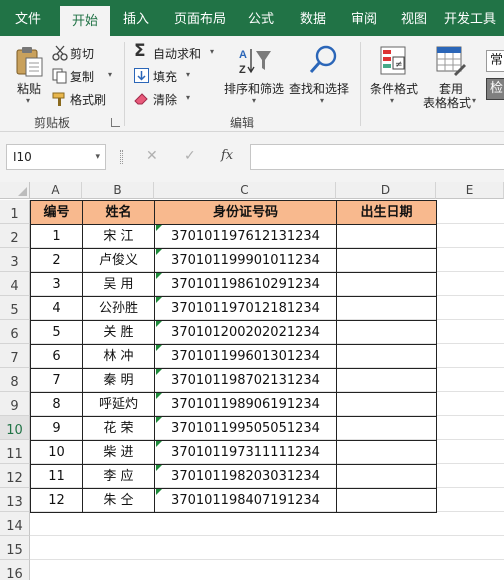 The width and height of the screenshot is (504, 580). What do you see at coordinates (118, 476) in the screenshot?
I see `table-cell: 李 应` at bounding box center [118, 476].